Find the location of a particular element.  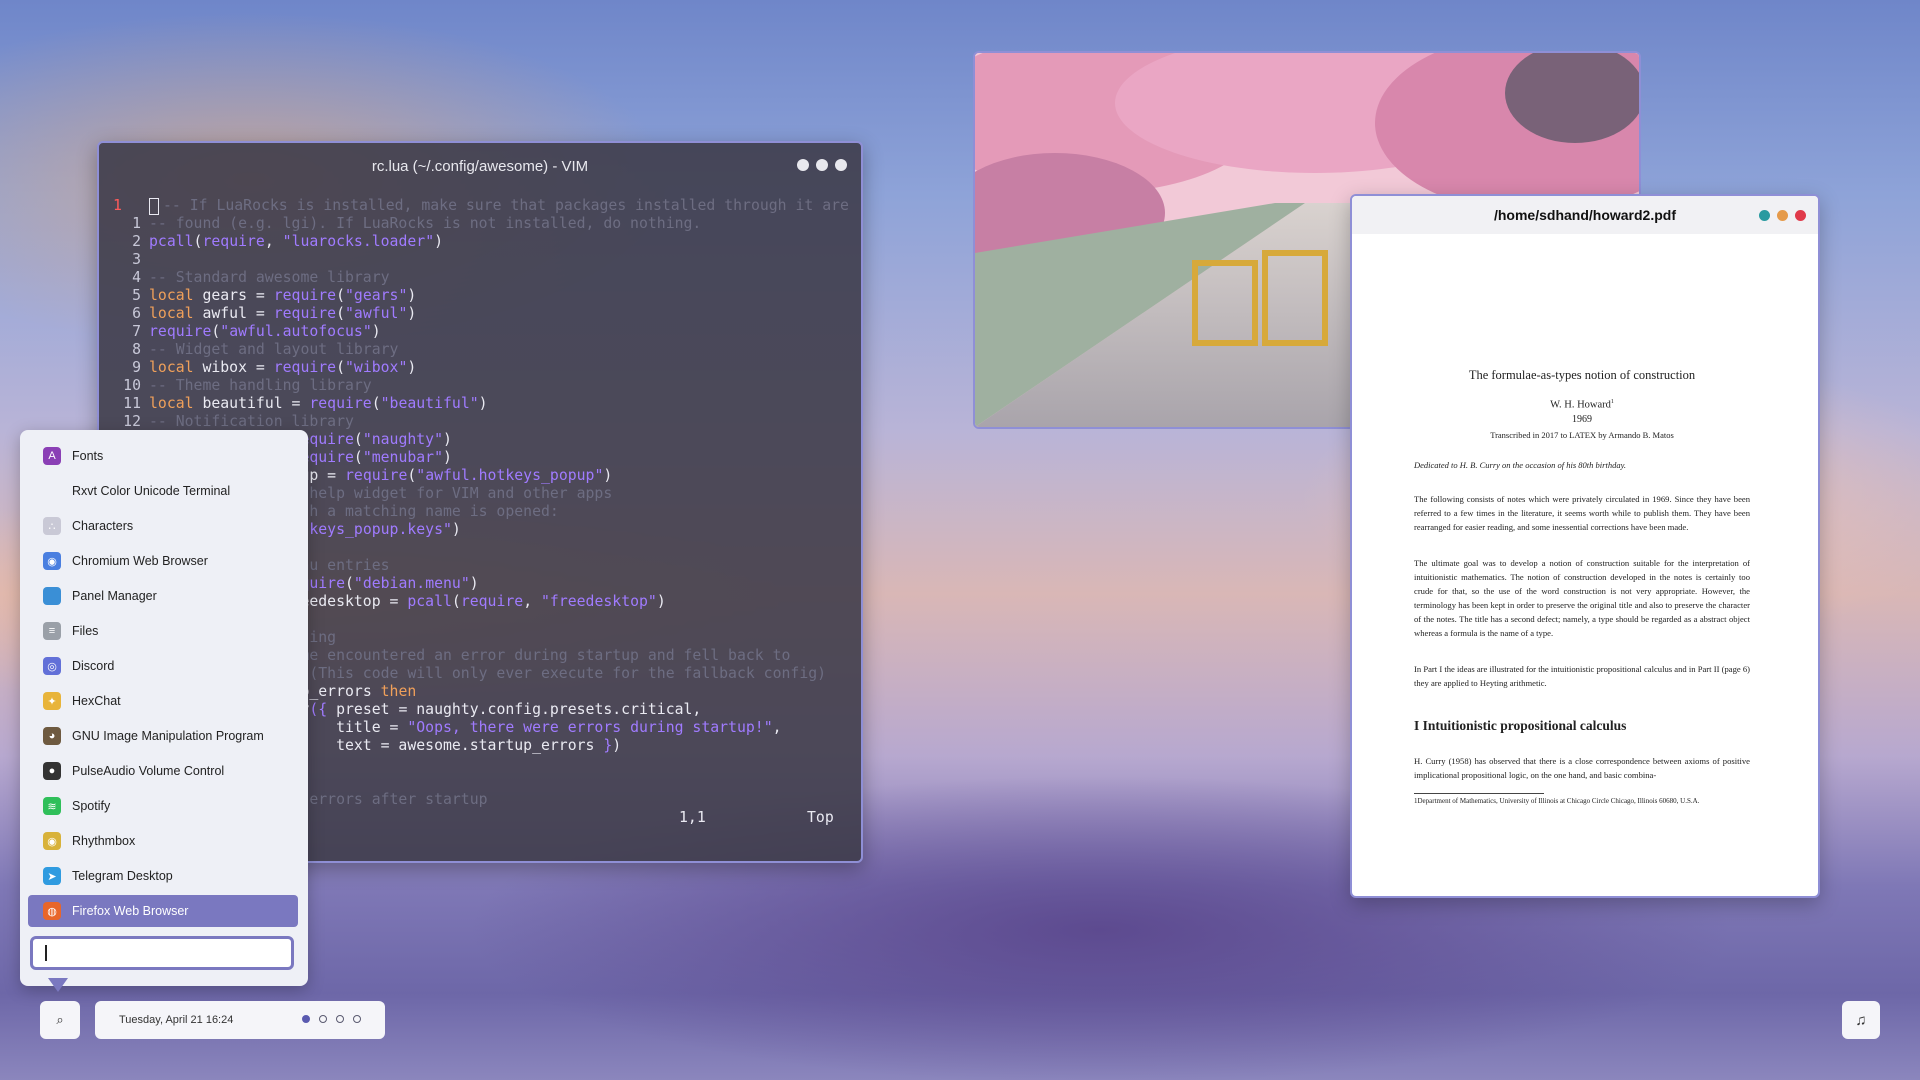

line-number: 6 is located at coordinates (136, 313).